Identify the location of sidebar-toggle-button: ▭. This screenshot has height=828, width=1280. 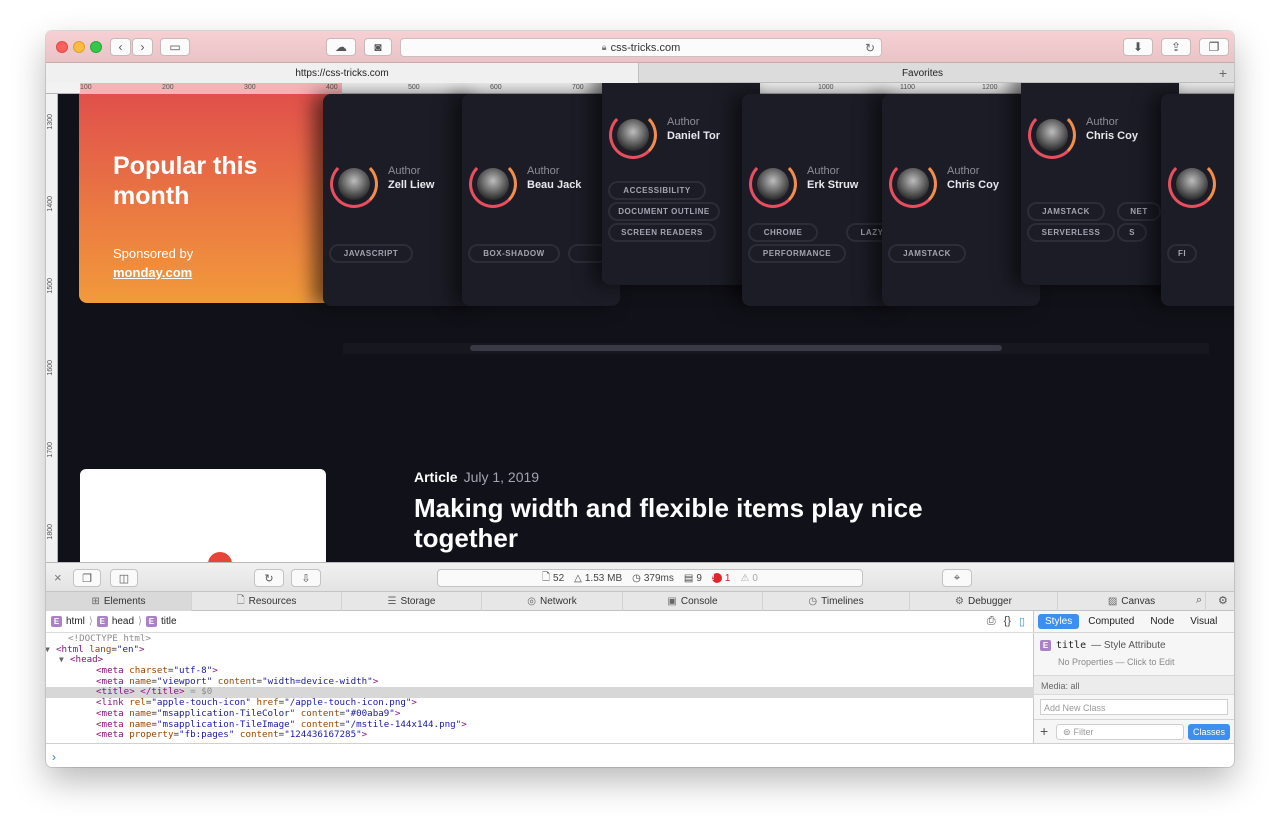
(175, 47).